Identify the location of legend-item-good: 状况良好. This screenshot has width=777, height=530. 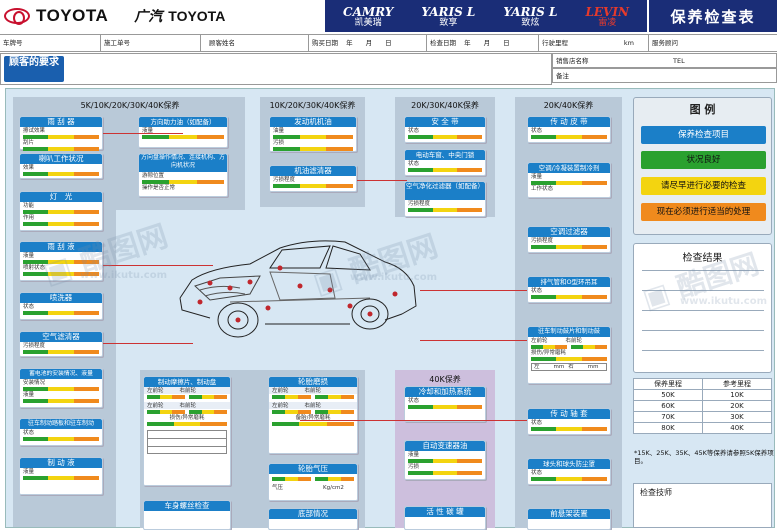
(703, 160).